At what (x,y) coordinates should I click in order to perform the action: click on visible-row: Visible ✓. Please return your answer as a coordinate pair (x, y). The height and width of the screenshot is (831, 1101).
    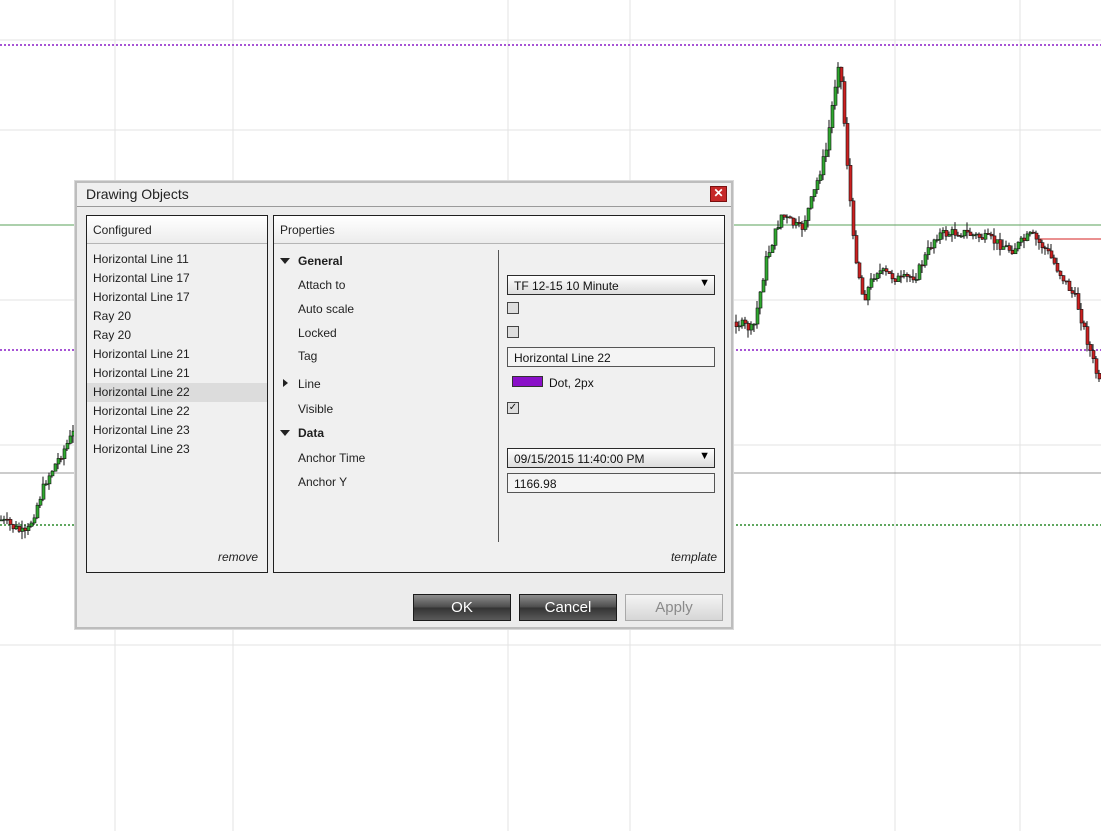
    Looking at the image, I should click on (499, 410).